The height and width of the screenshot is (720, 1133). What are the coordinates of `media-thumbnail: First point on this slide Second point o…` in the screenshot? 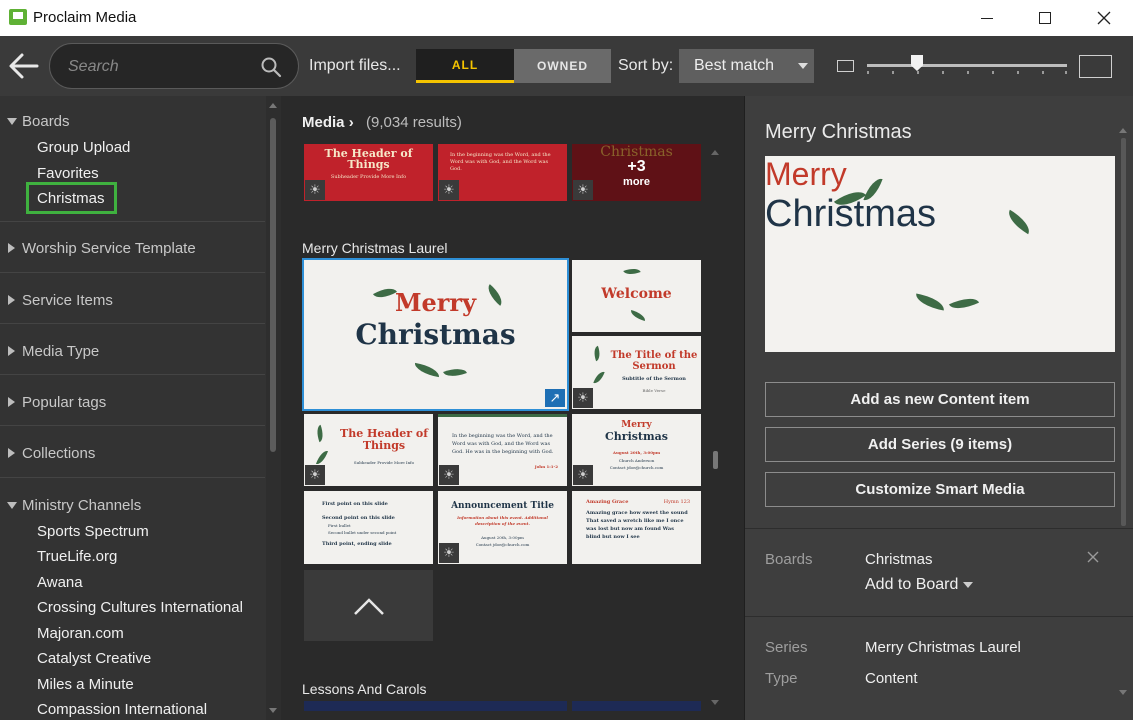 It's located at (368, 527).